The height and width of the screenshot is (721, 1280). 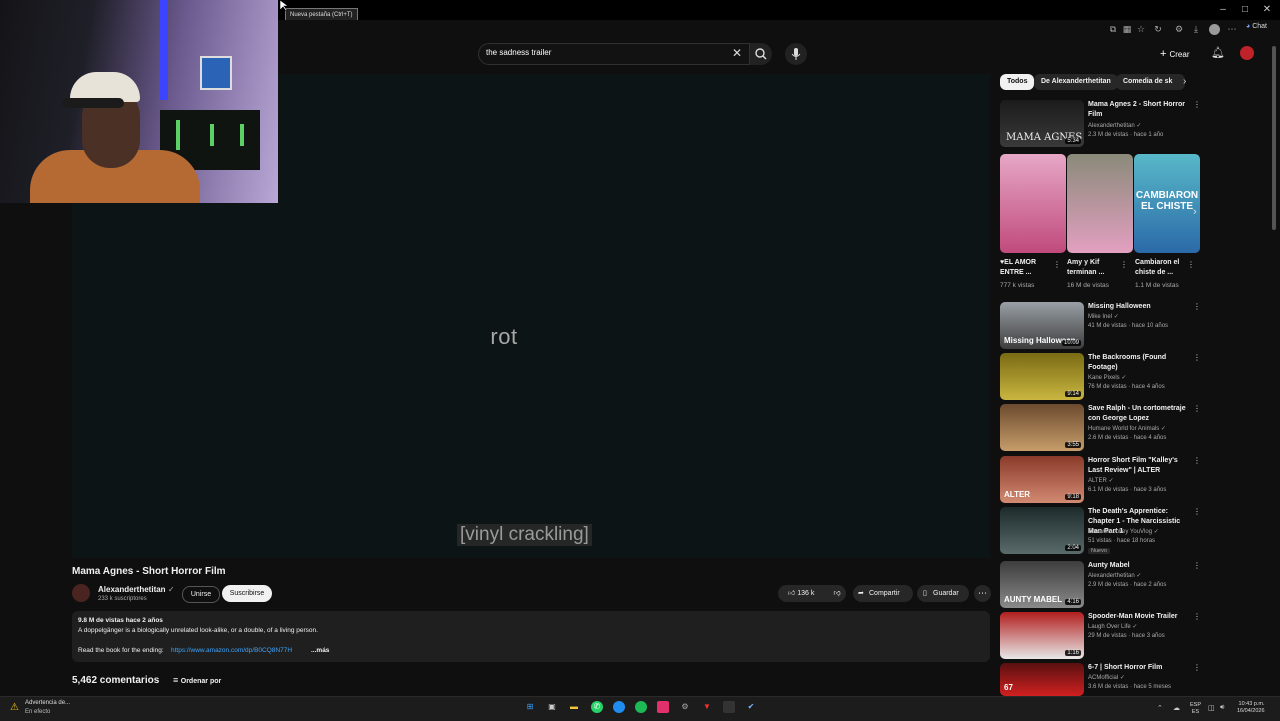 What do you see at coordinates (1042, 376) in the screenshot?
I see `video-thumbnail: 9:14` at bounding box center [1042, 376].